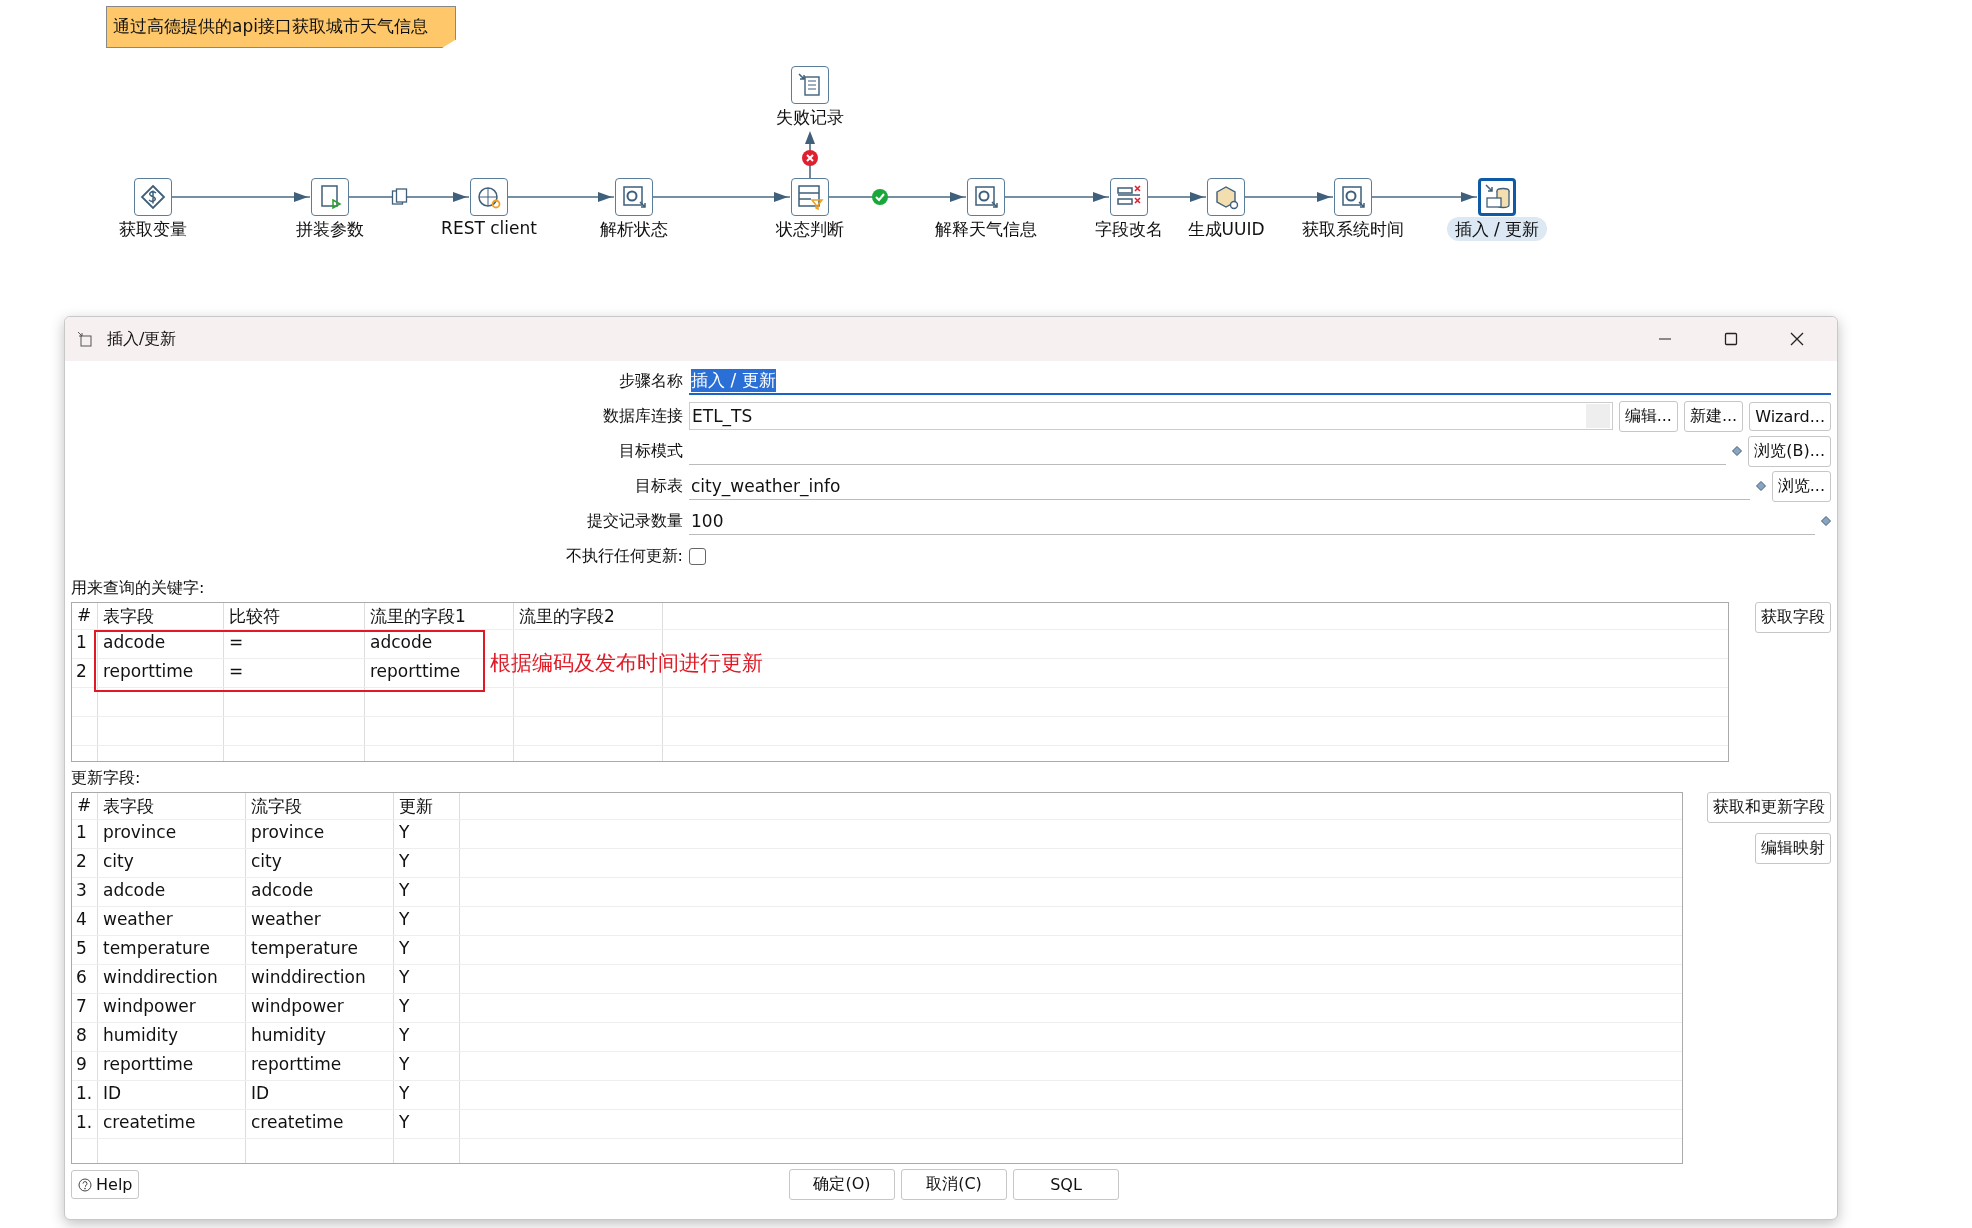 This screenshot has height=1228, width=1972. What do you see at coordinates (810, 229) in the screenshot?
I see `step-label: 状态判断` at bounding box center [810, 229].